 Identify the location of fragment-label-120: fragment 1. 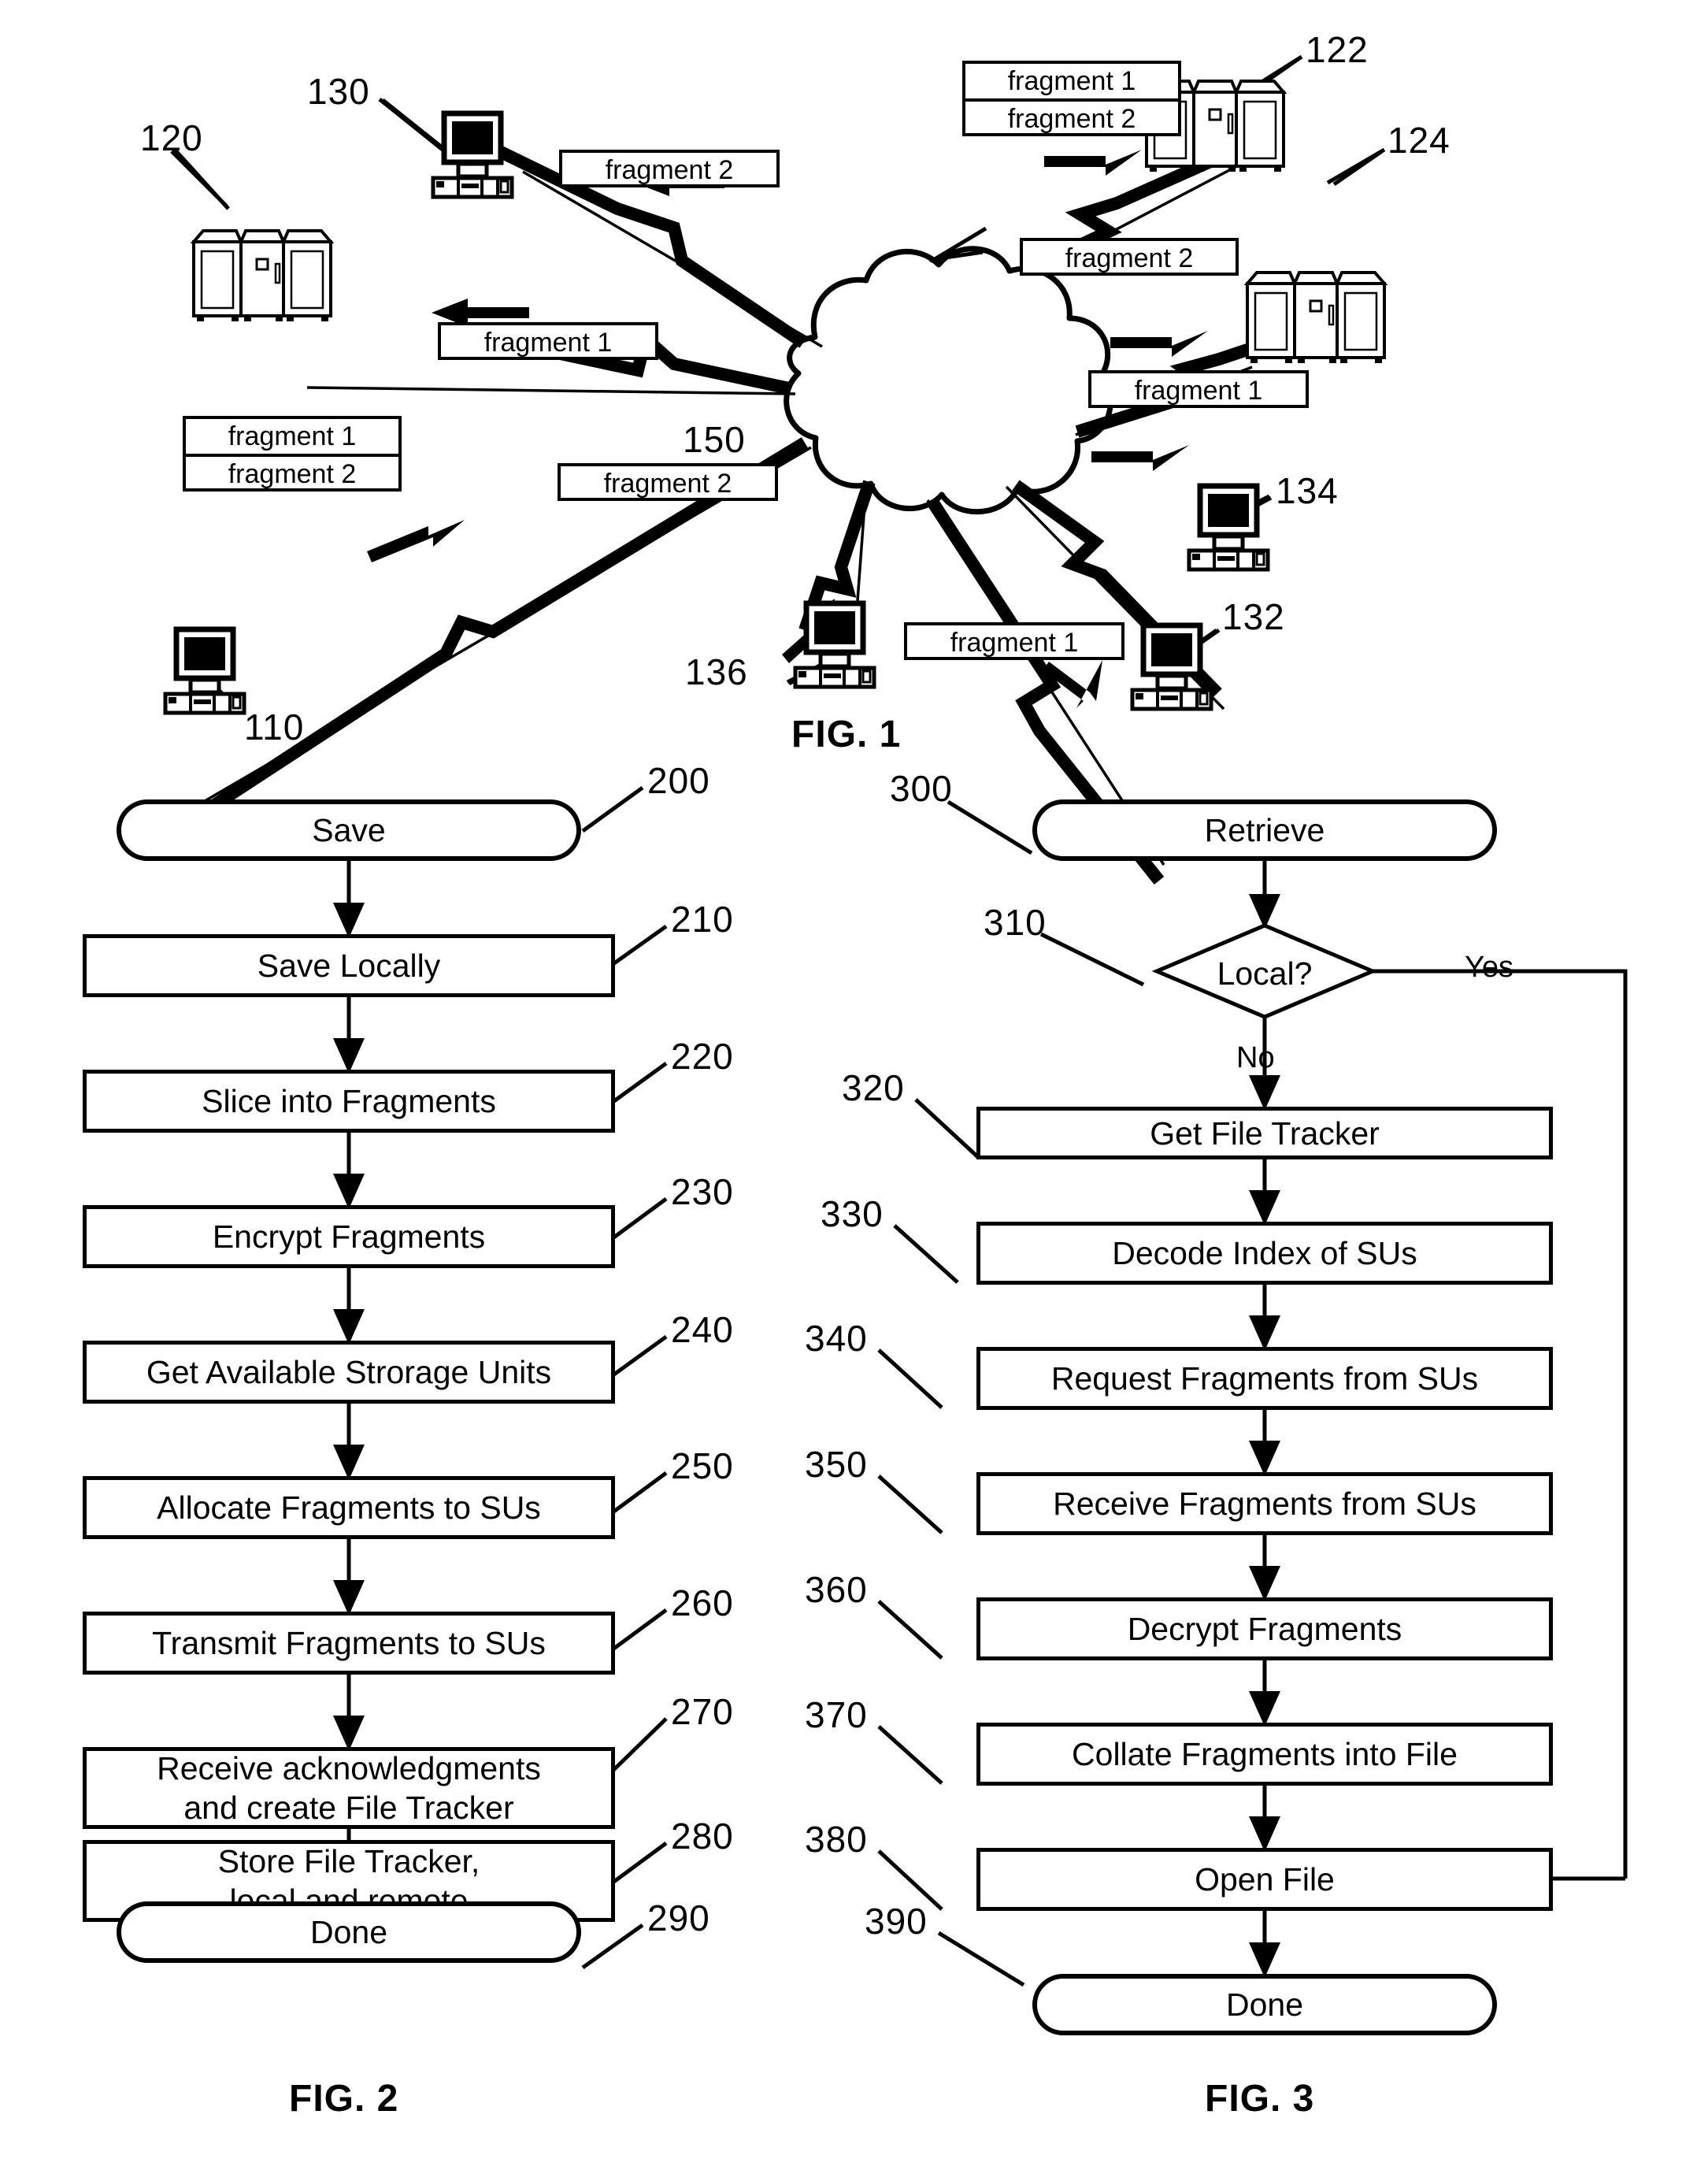
(548, 341).